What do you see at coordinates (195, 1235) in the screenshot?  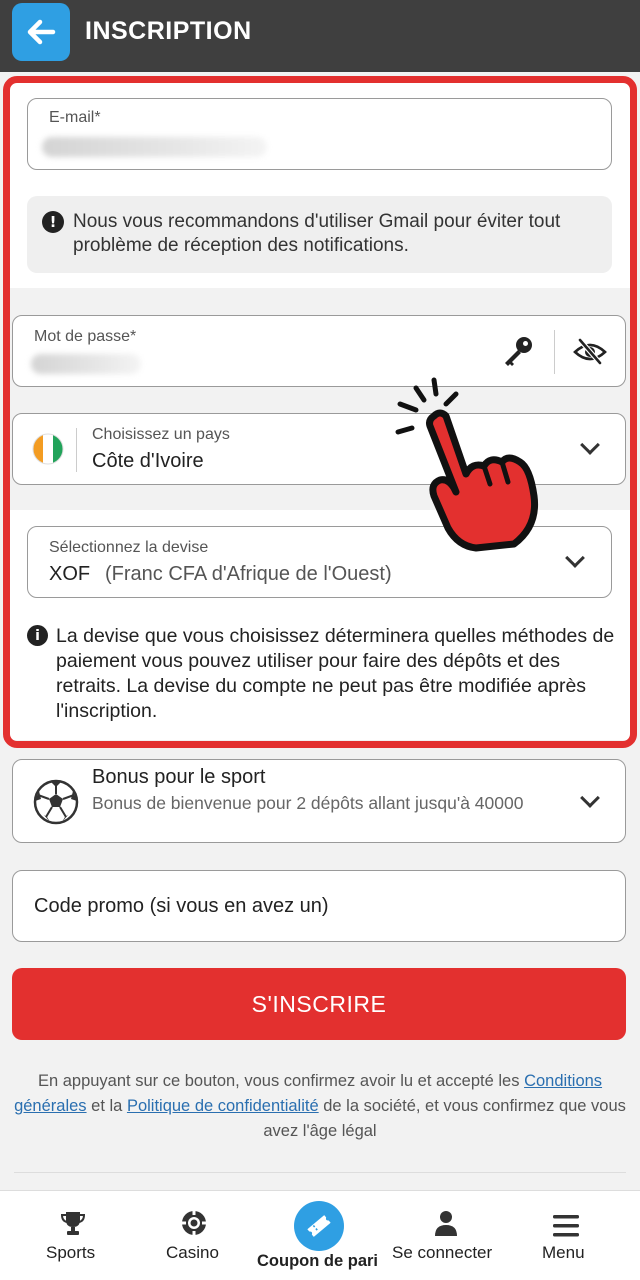 I see `nav-casino: Casino` at bounding box center [195, 1235].